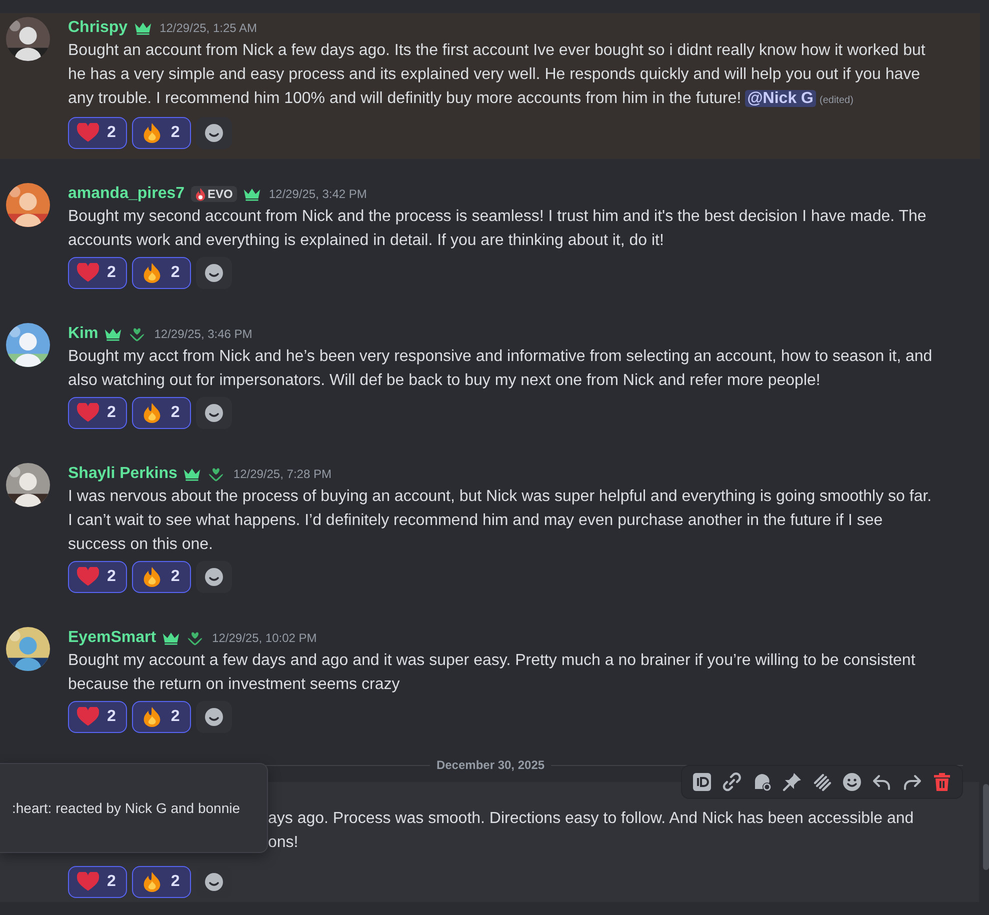 Image resolution: width=989 pixels, height=915 pixels. Describe the element at coordinates (282, 474) in the screenshot. I see `timestamp: 12/29/25, 7:28 PM` at that location.